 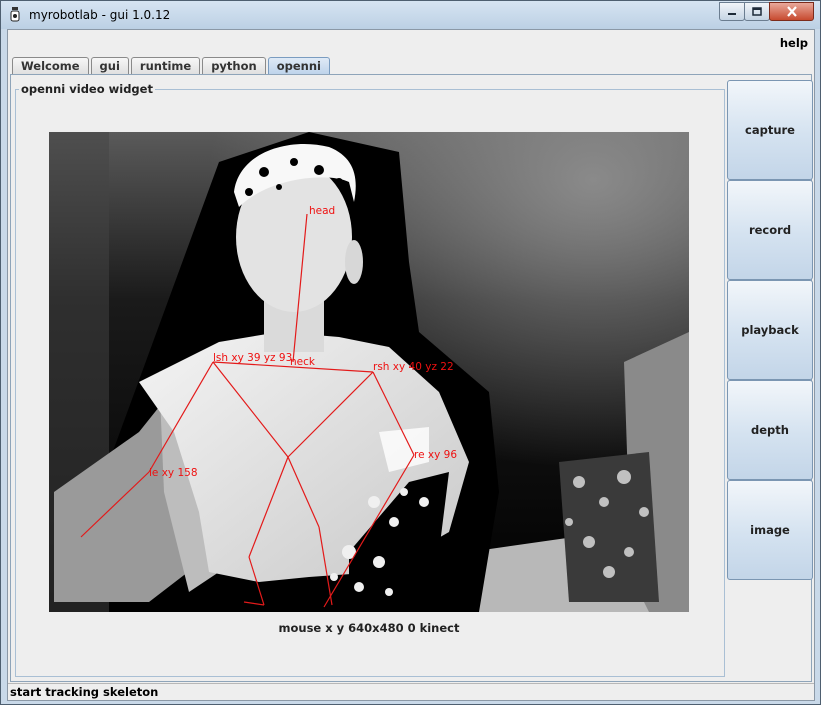 What do you see at coordinates (411, 42) in the screenshot?
I see `menu-bar: help` at bounding box center [411, 42].